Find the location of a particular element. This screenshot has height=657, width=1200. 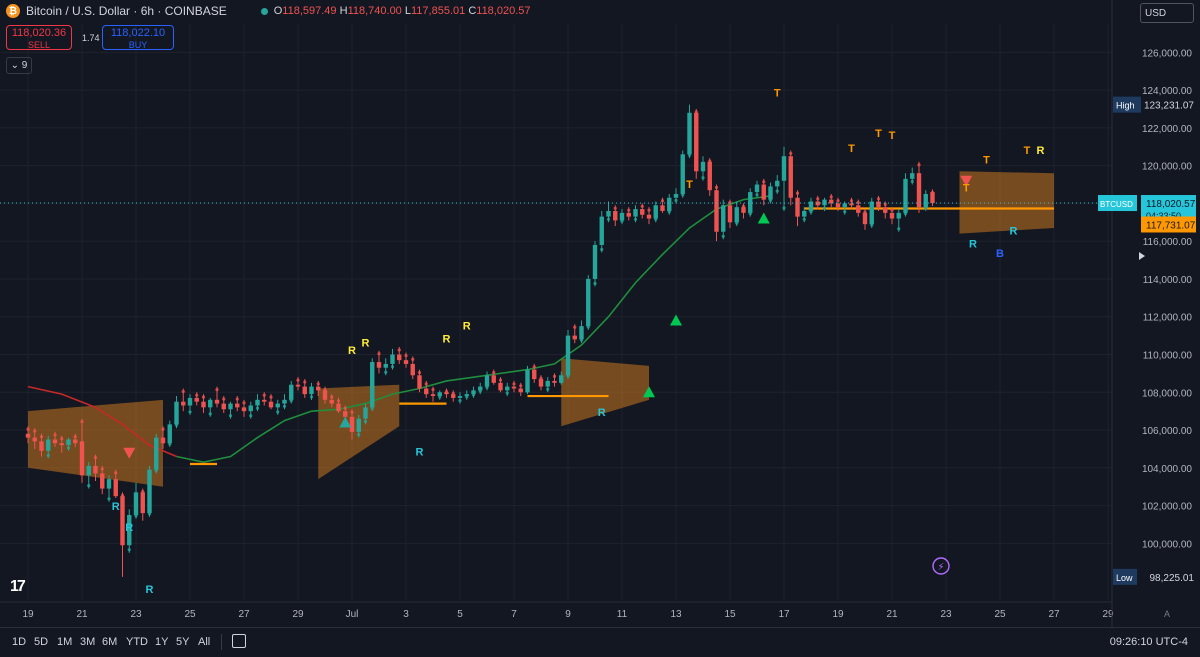

currency-select: USD is located at coordinates (1167, 13).